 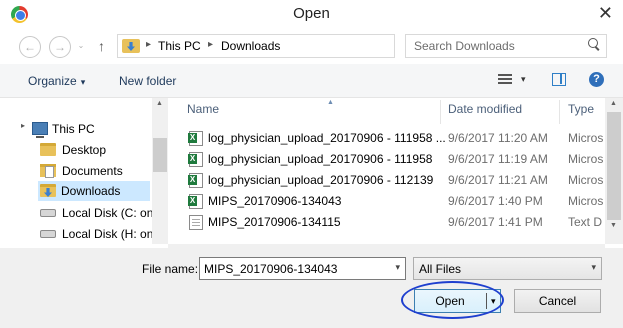 What do you see at coordinates (274, 222) in the screenshot?
I see `file-name: MIPS_20170906-134115` at bounding box center [274, 222].